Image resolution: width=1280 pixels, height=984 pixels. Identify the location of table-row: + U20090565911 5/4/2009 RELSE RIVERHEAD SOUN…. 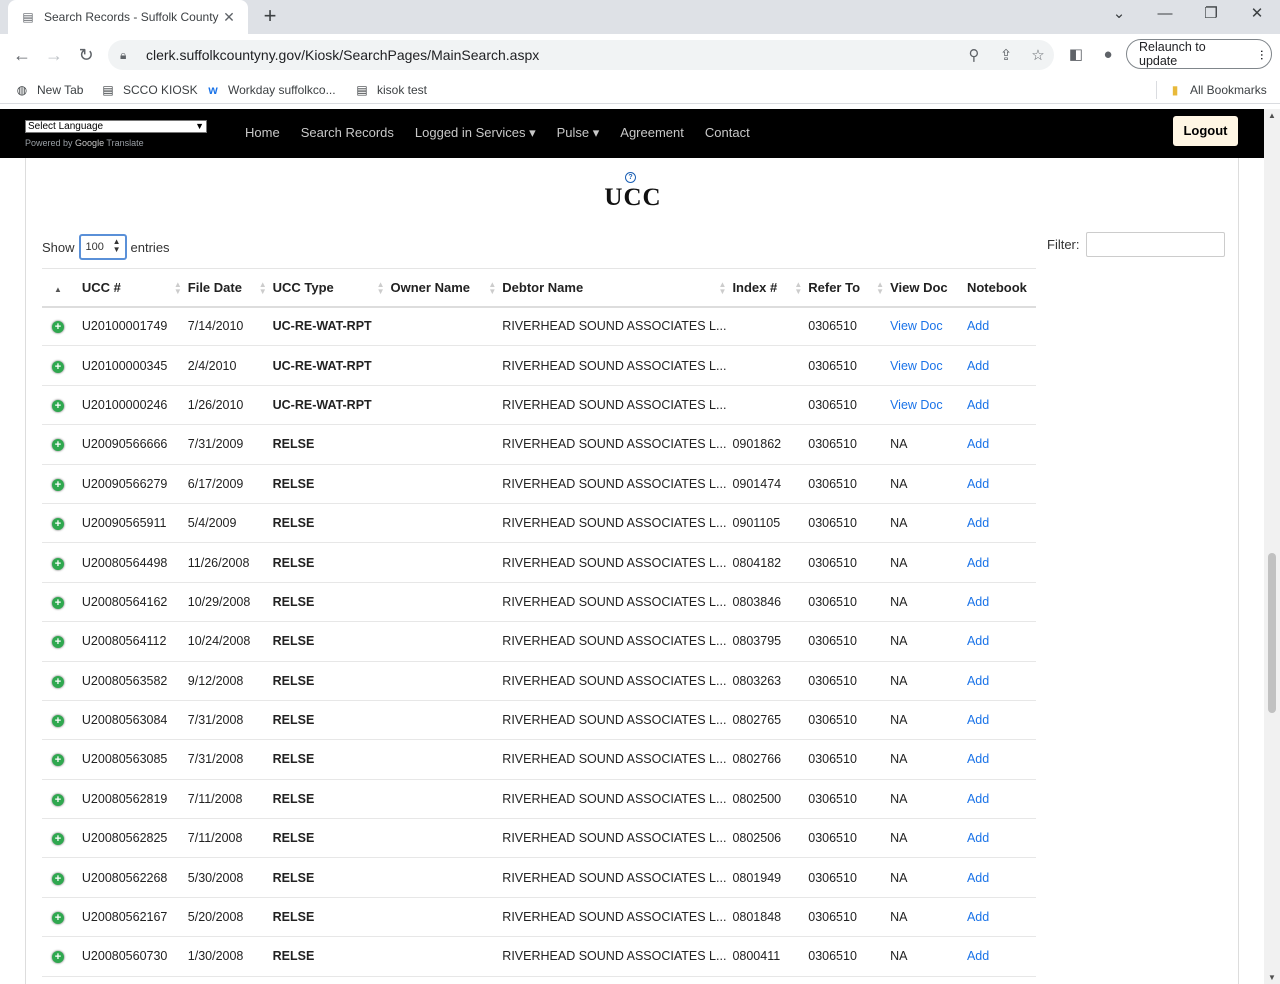
(539, 523).